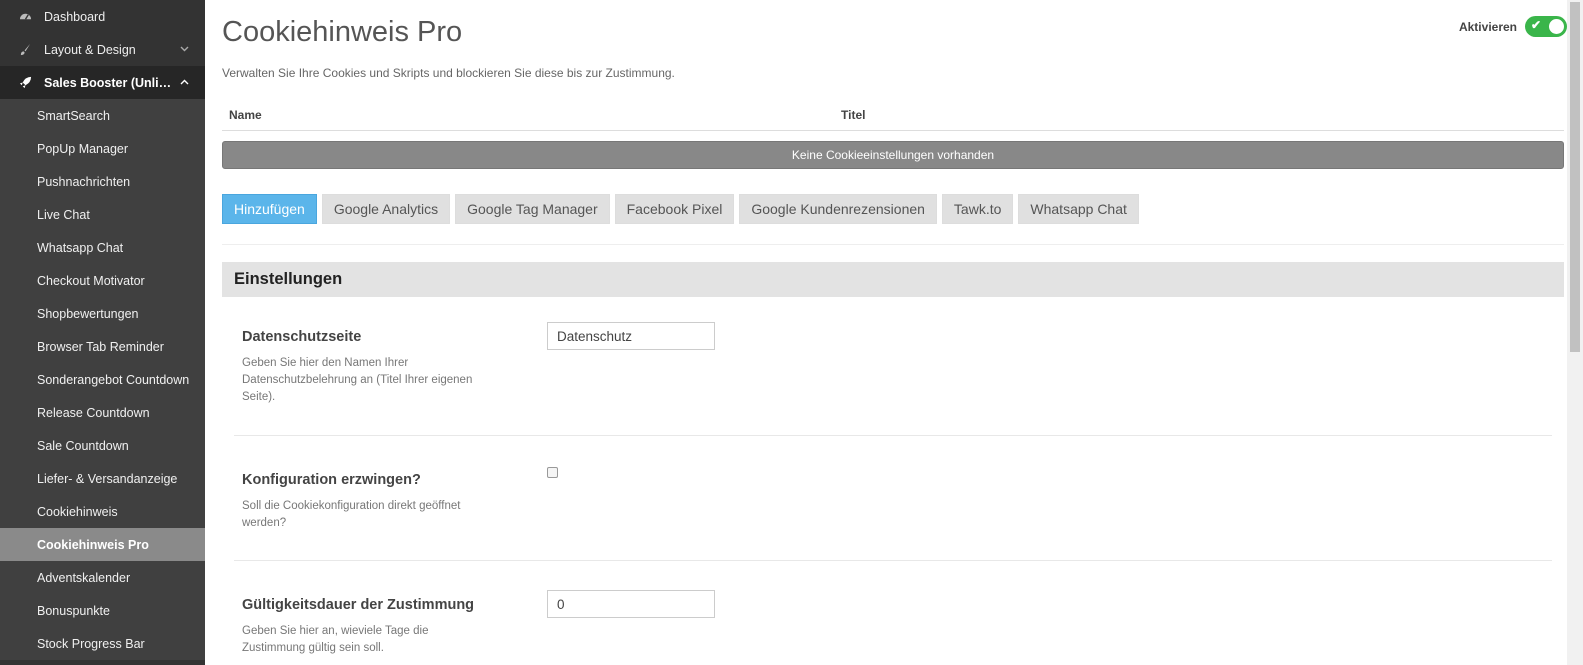  What do you see at coordinates (631, 336) in the screenshot?
I see `privacy-page-input: Datenschutz` at bounding box center [631, 336].